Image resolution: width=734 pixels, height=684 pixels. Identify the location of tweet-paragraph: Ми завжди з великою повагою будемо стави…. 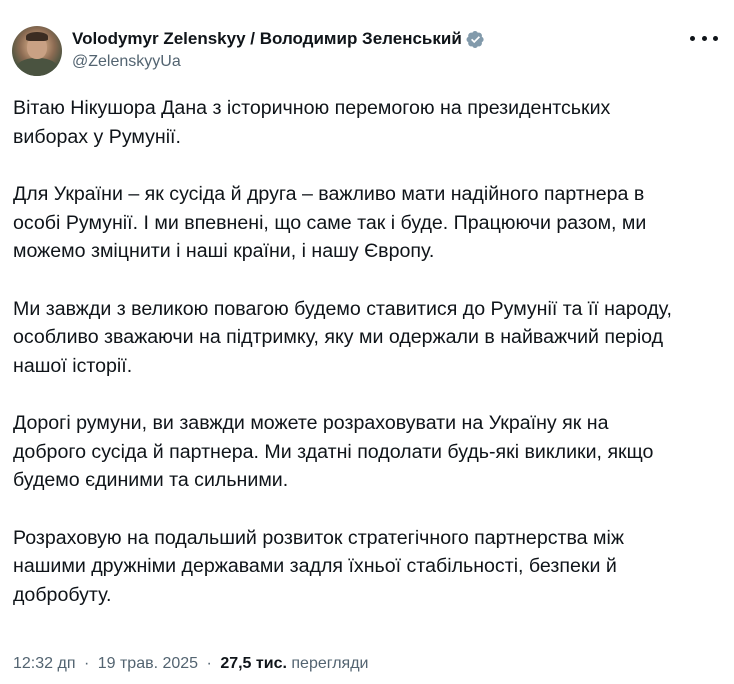
(342, 337).